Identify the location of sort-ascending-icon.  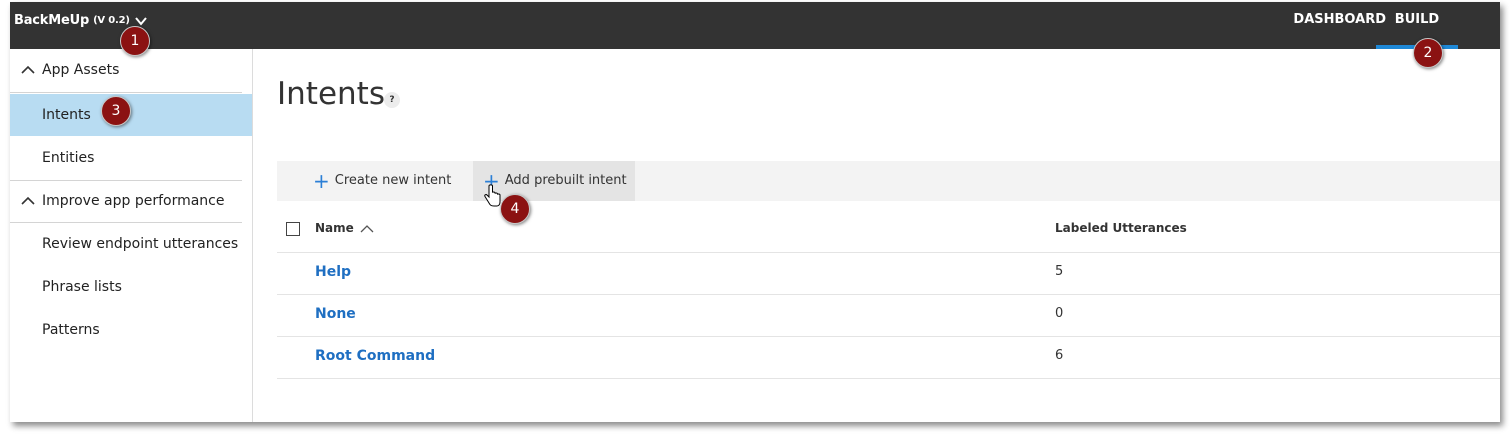
(367, 228).